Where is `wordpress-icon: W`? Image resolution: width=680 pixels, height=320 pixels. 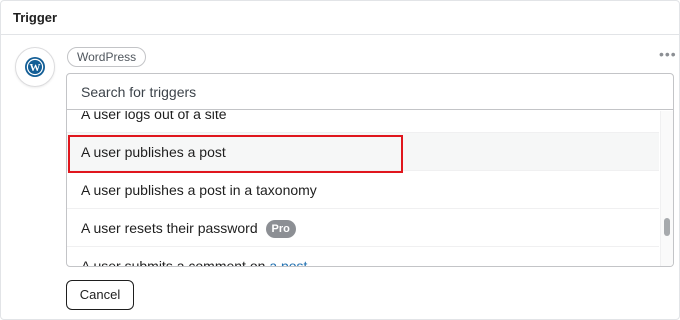
wordpress-icon: W is located at coordinates (35, 67).